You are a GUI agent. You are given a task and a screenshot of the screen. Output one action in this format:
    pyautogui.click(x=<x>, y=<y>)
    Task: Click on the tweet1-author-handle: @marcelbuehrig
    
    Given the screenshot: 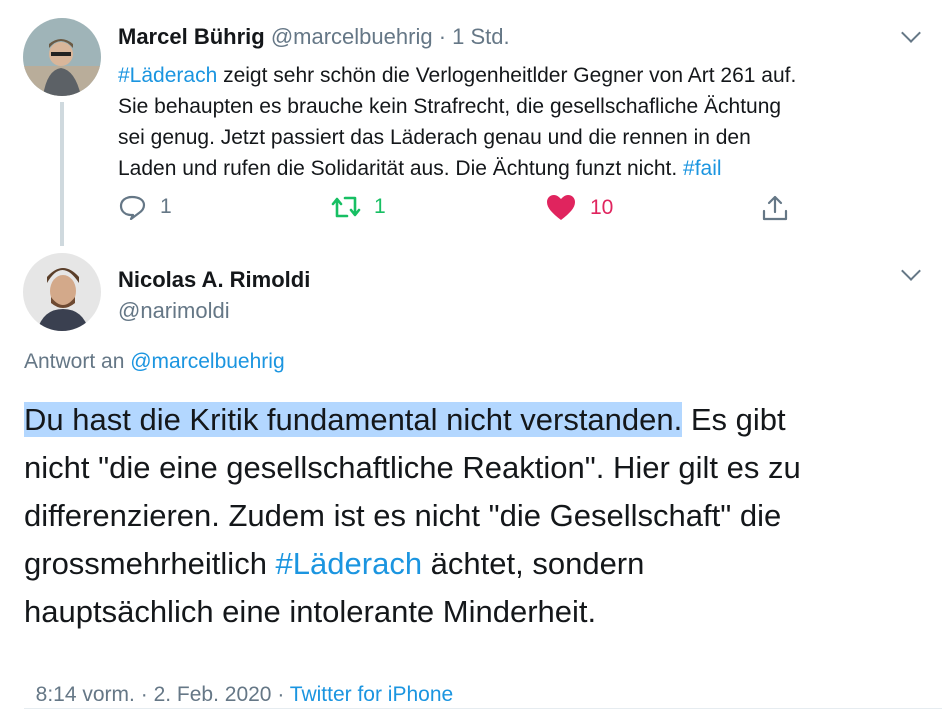 What is the action you would take?
    pyautogui.click(x=352, y=36)
    